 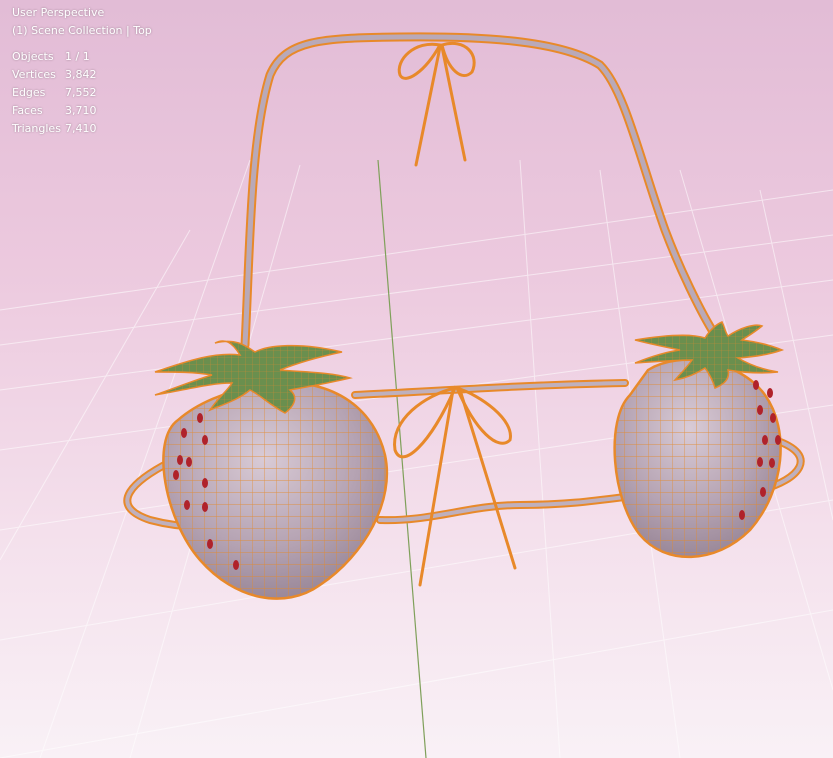 I want to click on view-name: User Perspective, so click(x=58, y=12).